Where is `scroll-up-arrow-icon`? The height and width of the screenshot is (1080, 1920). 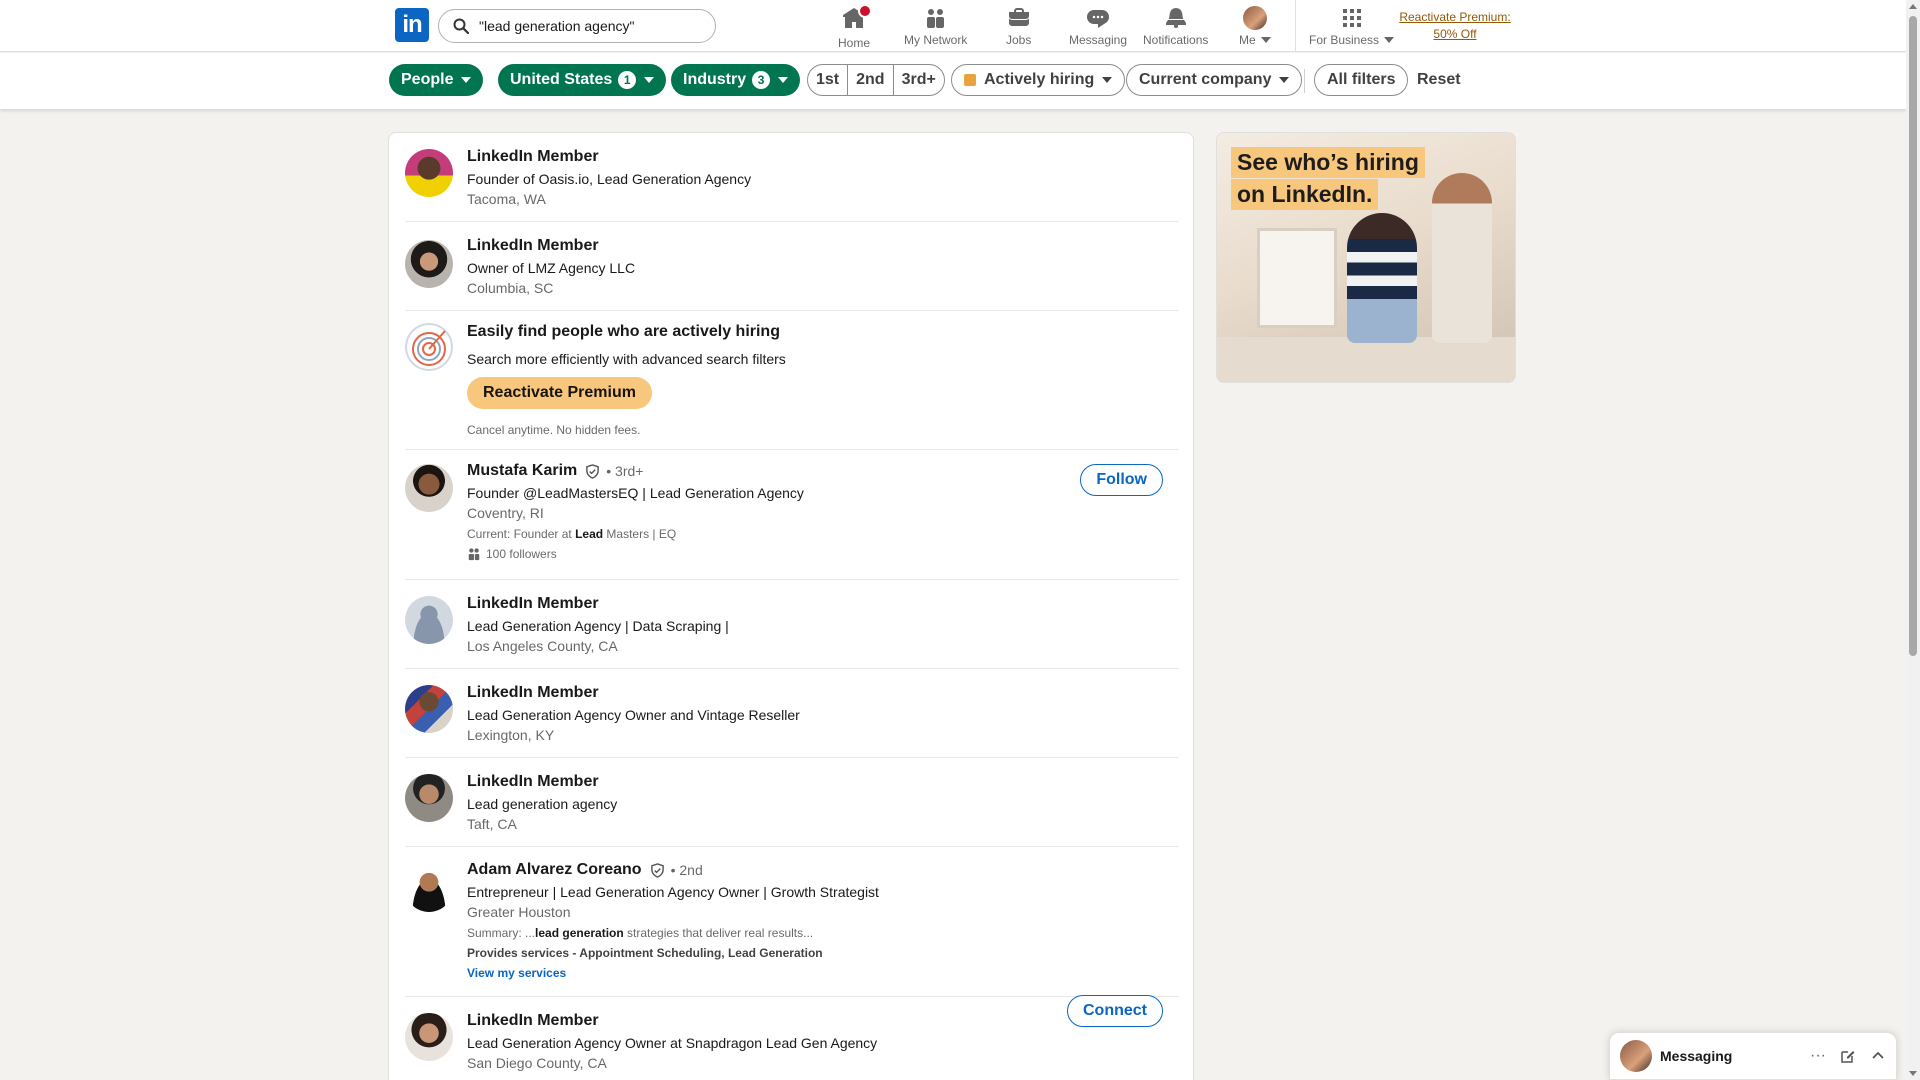
scroll-up-arrow-icon is located at coordinates (1913, 6).